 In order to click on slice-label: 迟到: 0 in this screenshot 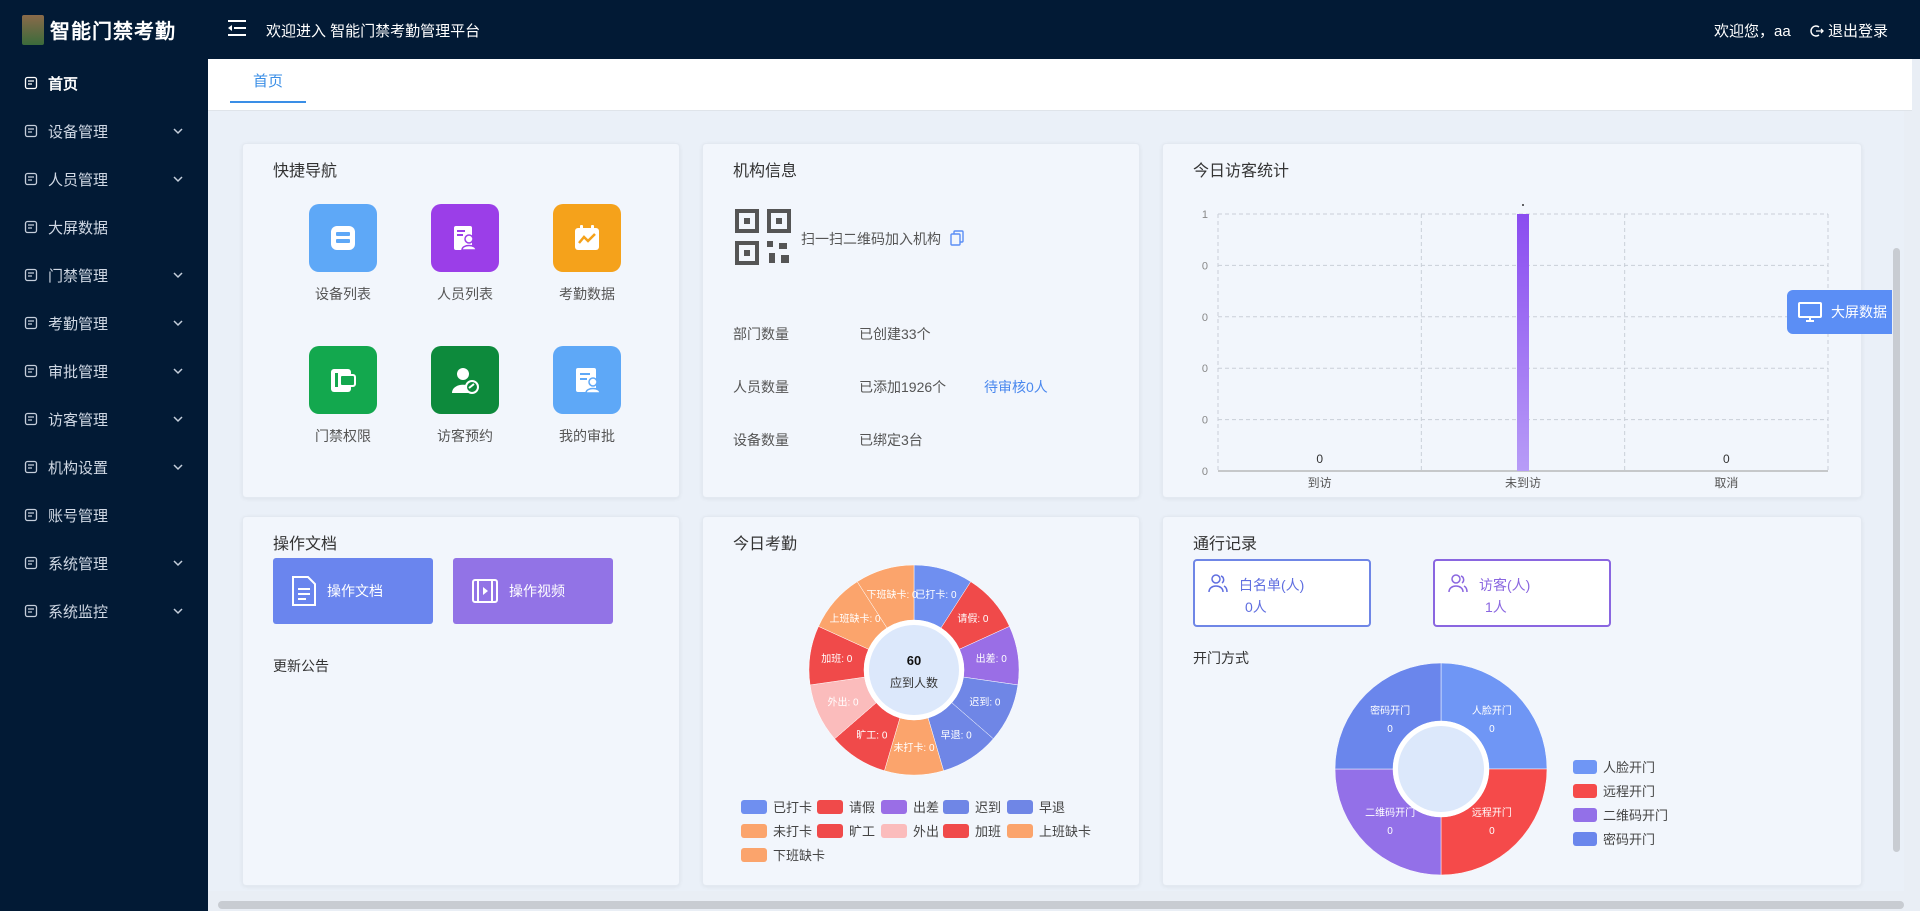, I will do `click(985, 701)`.